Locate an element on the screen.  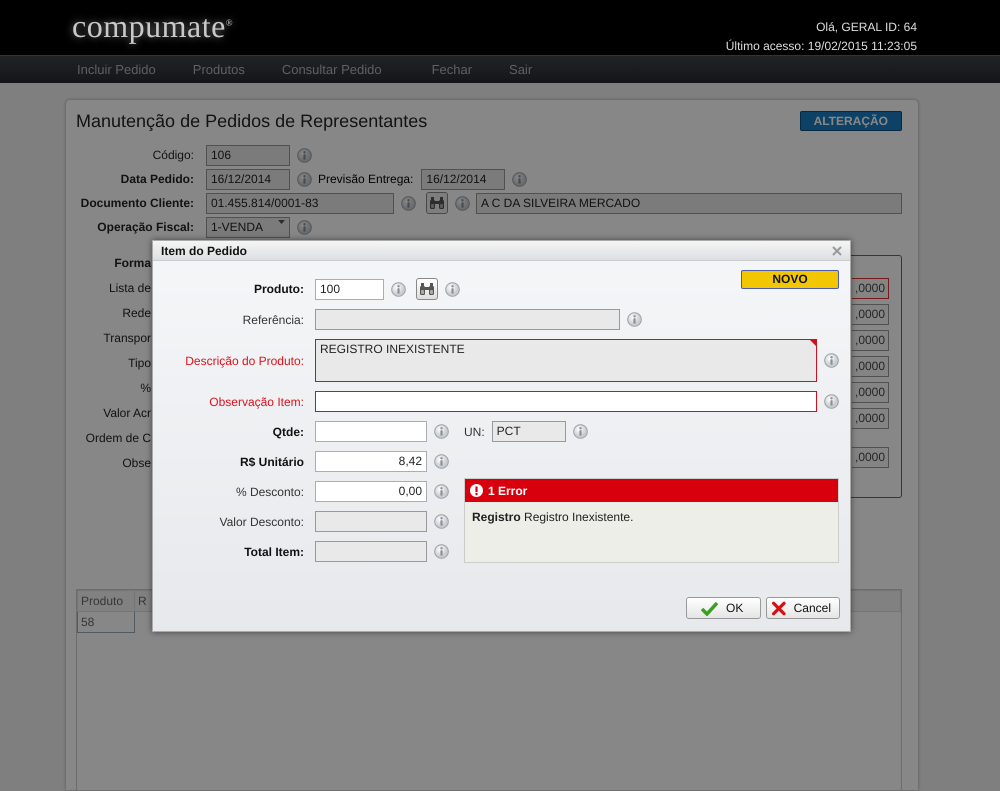
field-label: Forma is located at coordinates (132, 263).